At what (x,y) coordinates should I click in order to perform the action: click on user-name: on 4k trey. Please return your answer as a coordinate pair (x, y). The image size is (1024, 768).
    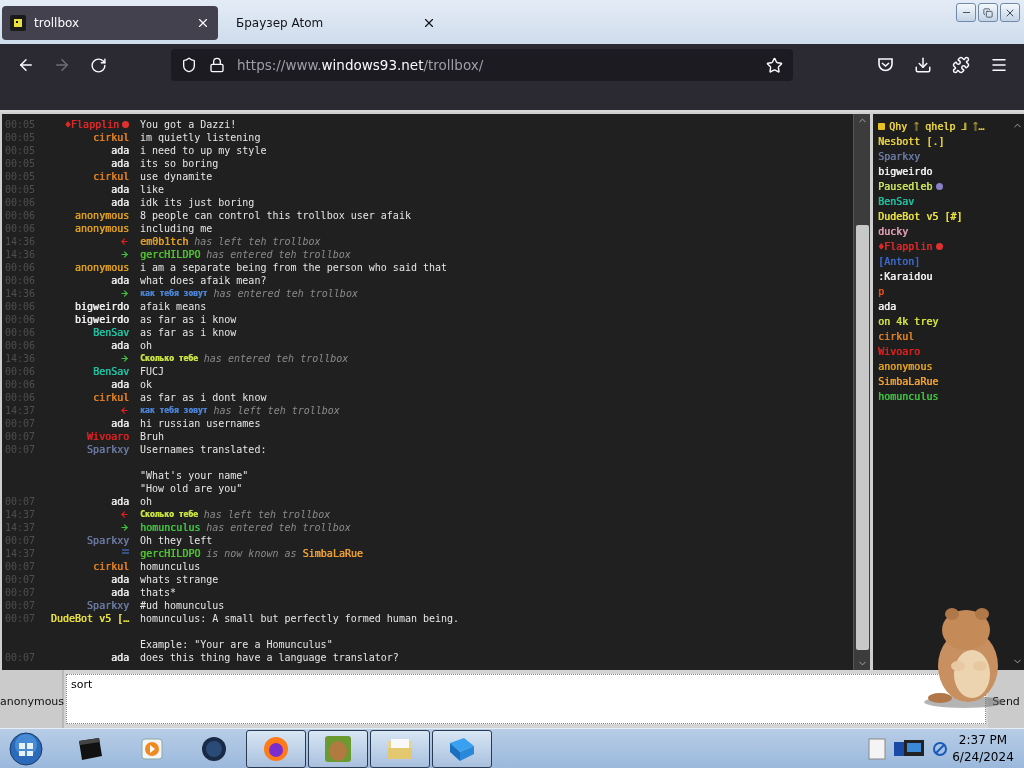
    Looking at the image, I should click on (908, 321).